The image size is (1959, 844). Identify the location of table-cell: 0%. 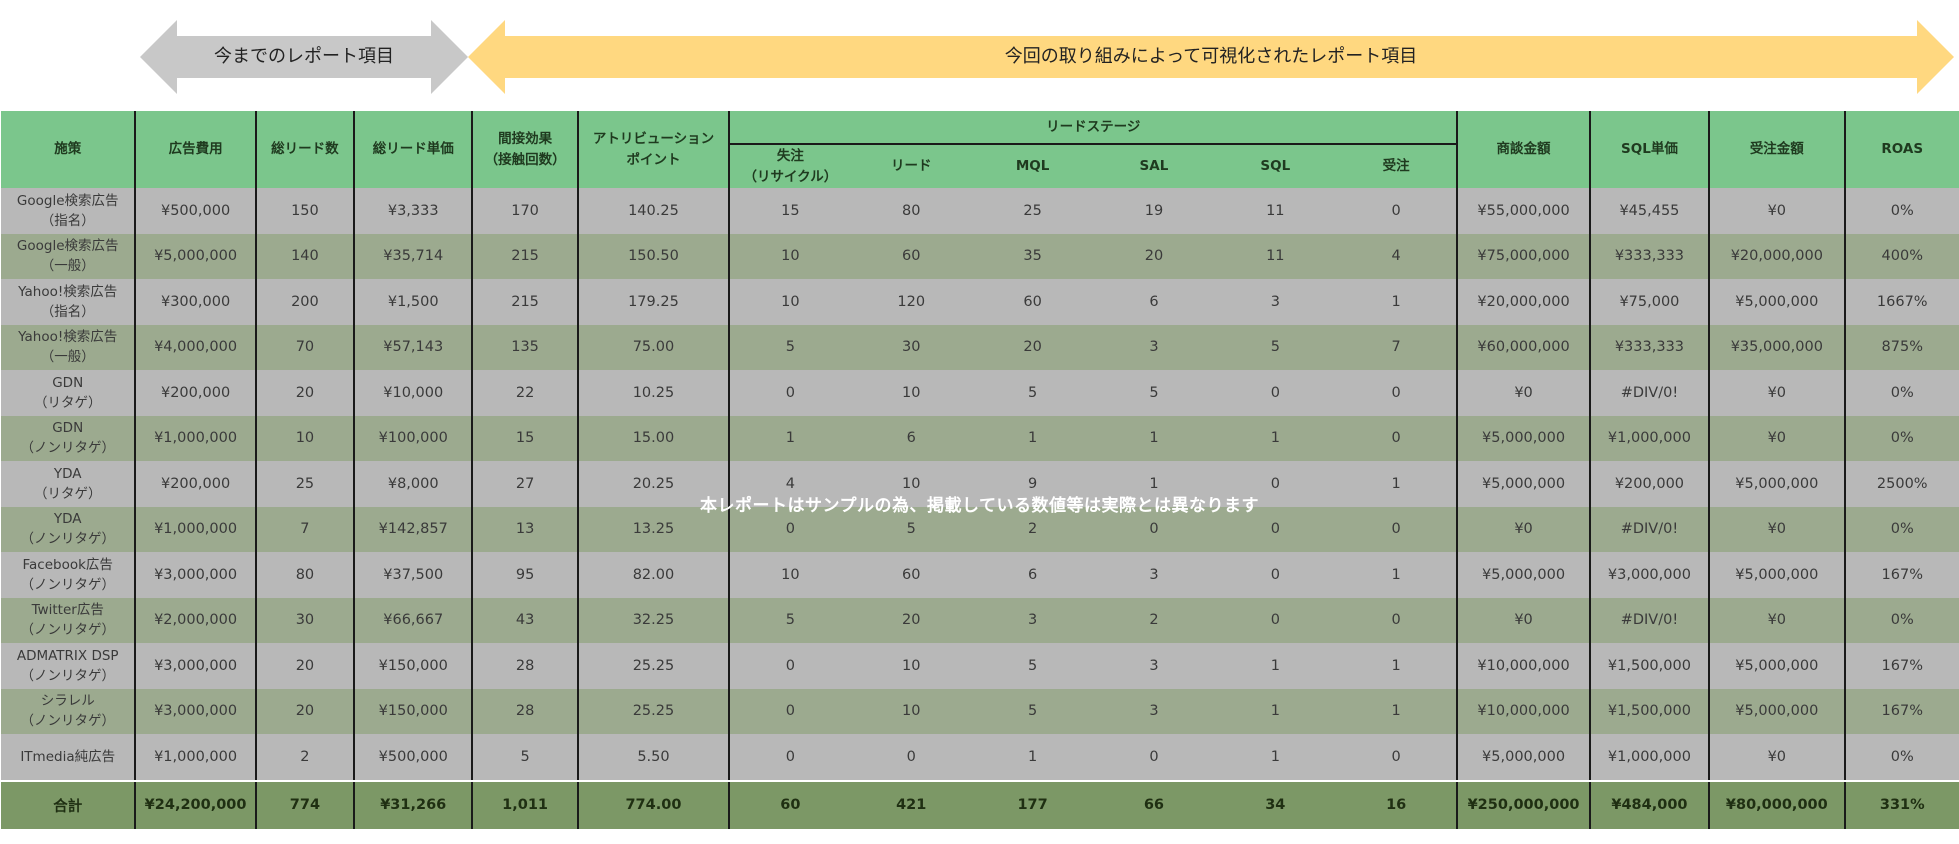
(1901, 438).